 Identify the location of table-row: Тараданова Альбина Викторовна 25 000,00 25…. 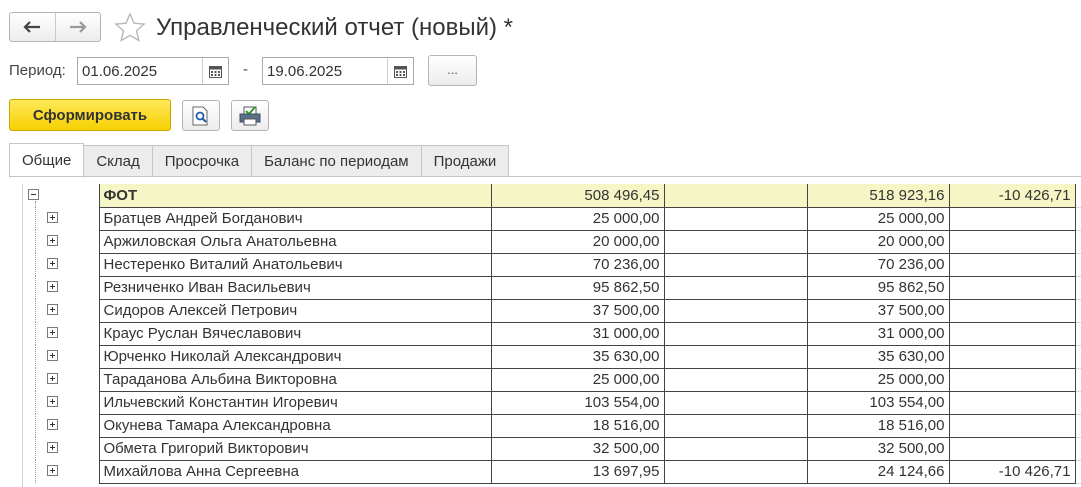
(552, 380).